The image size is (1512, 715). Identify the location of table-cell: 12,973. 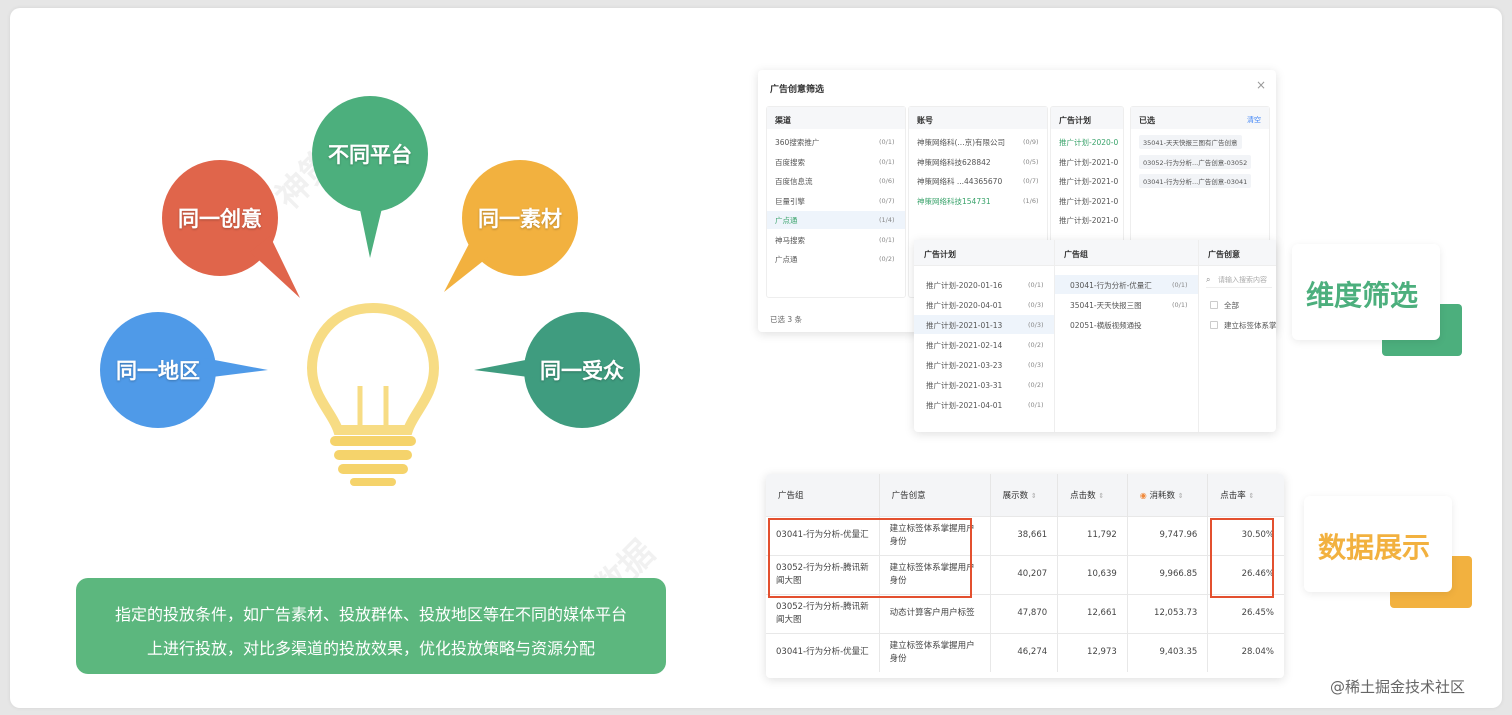
(1092, 652).